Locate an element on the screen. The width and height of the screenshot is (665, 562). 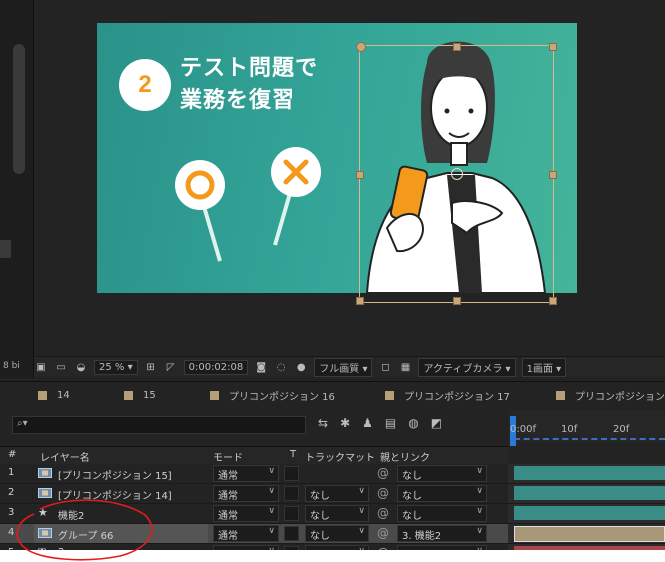
layer-row: 2 [プリコンポジション 14] 通常 ∨ なし ∨ @ なし ∨ is located at coordinates (254, 494).